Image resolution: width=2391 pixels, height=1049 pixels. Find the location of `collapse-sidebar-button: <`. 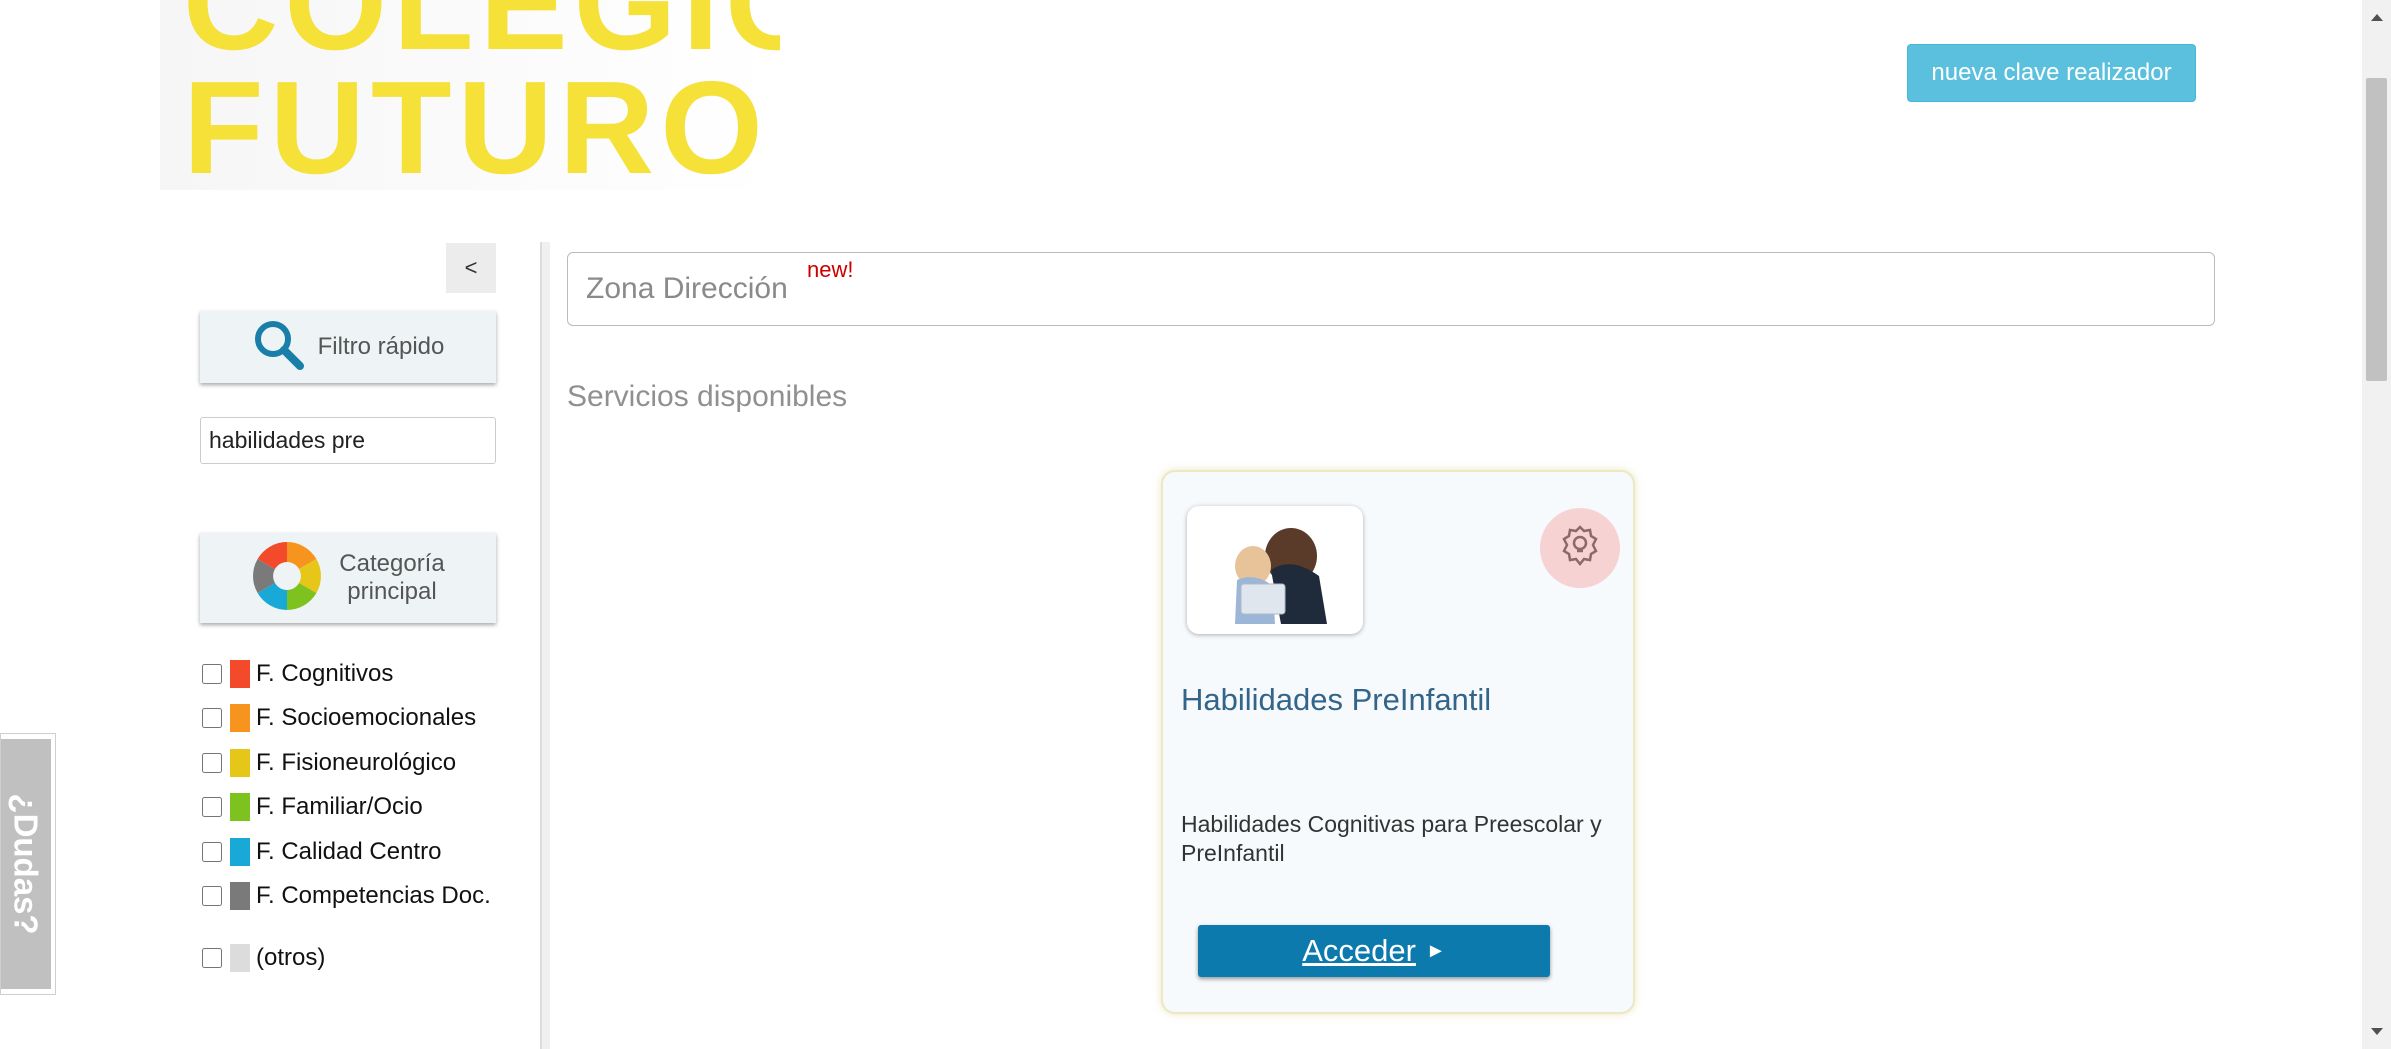

collapse-sidebar-button: < is located at coordinates (471, 268).